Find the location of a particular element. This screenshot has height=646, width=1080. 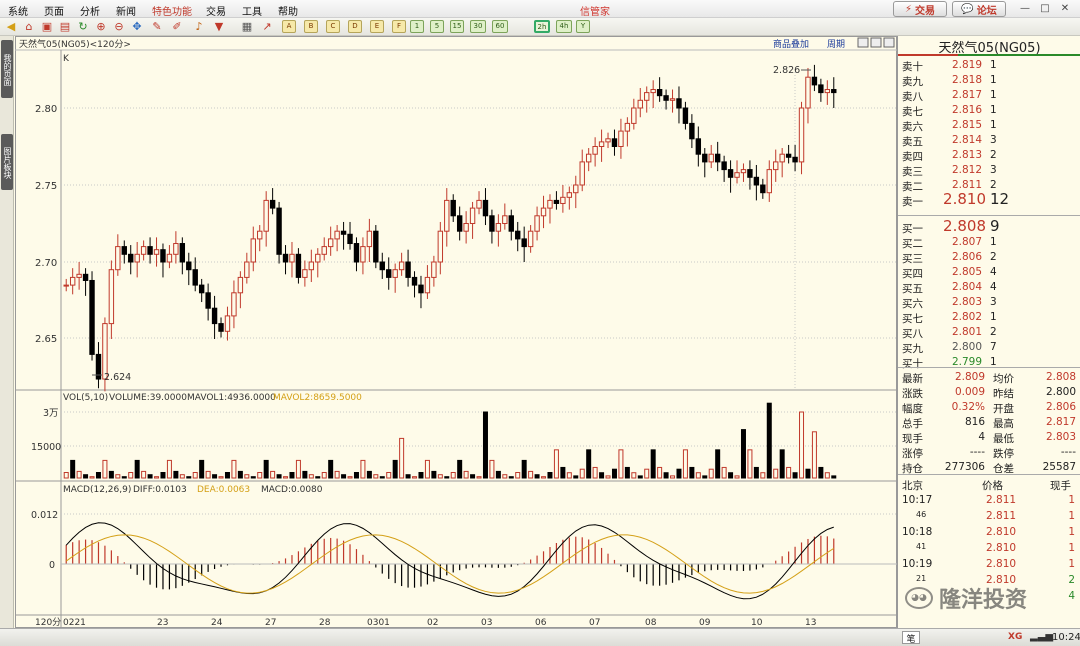

period-5-button: 5 is located at coordinates (437, 26).